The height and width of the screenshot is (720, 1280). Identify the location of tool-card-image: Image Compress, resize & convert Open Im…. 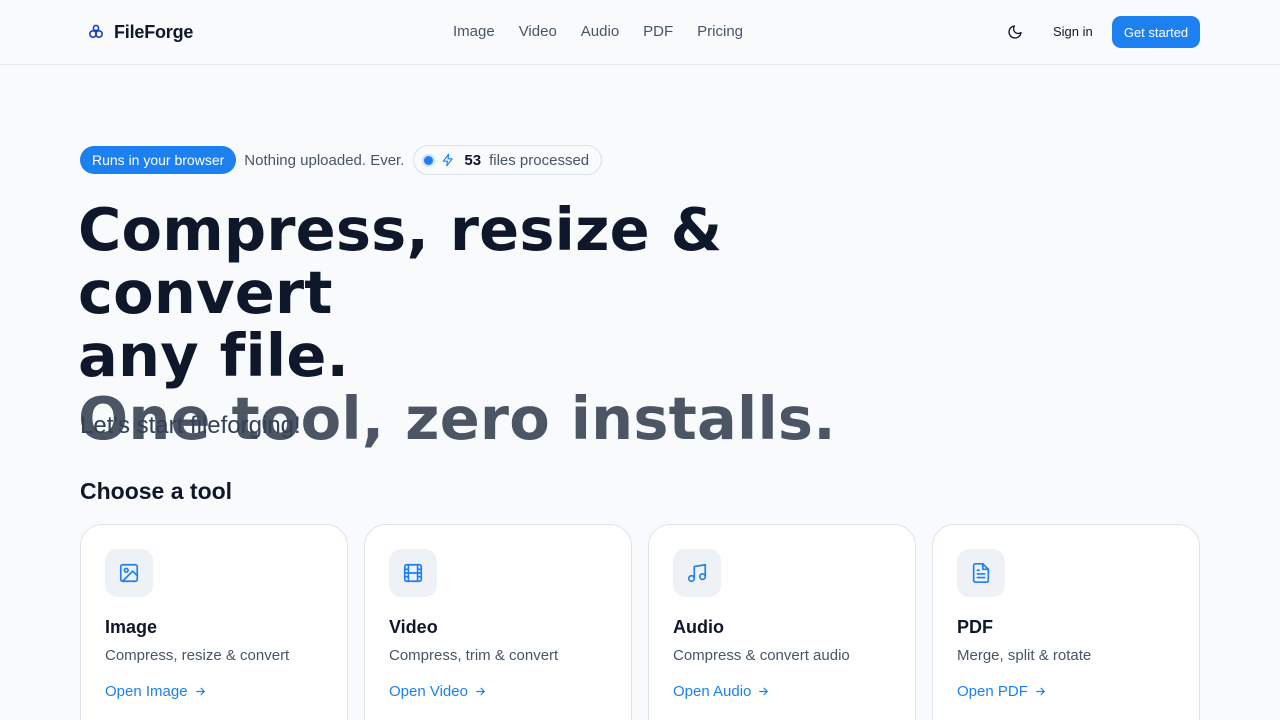
(214, 622).